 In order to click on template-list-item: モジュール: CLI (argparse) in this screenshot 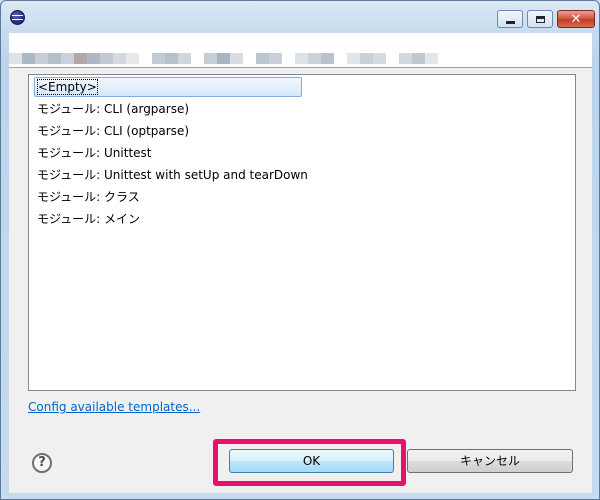, I will do `click(111, 109)`.